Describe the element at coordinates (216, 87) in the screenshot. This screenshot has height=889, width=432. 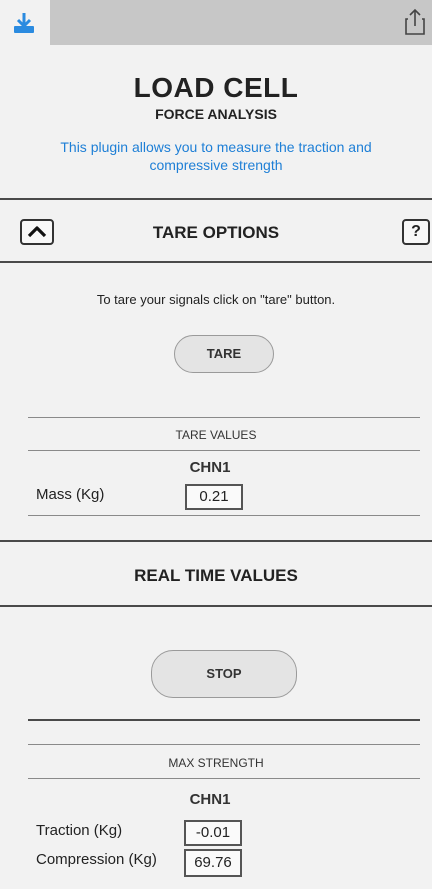
I see `page-title: LOAD CELL` at that location.